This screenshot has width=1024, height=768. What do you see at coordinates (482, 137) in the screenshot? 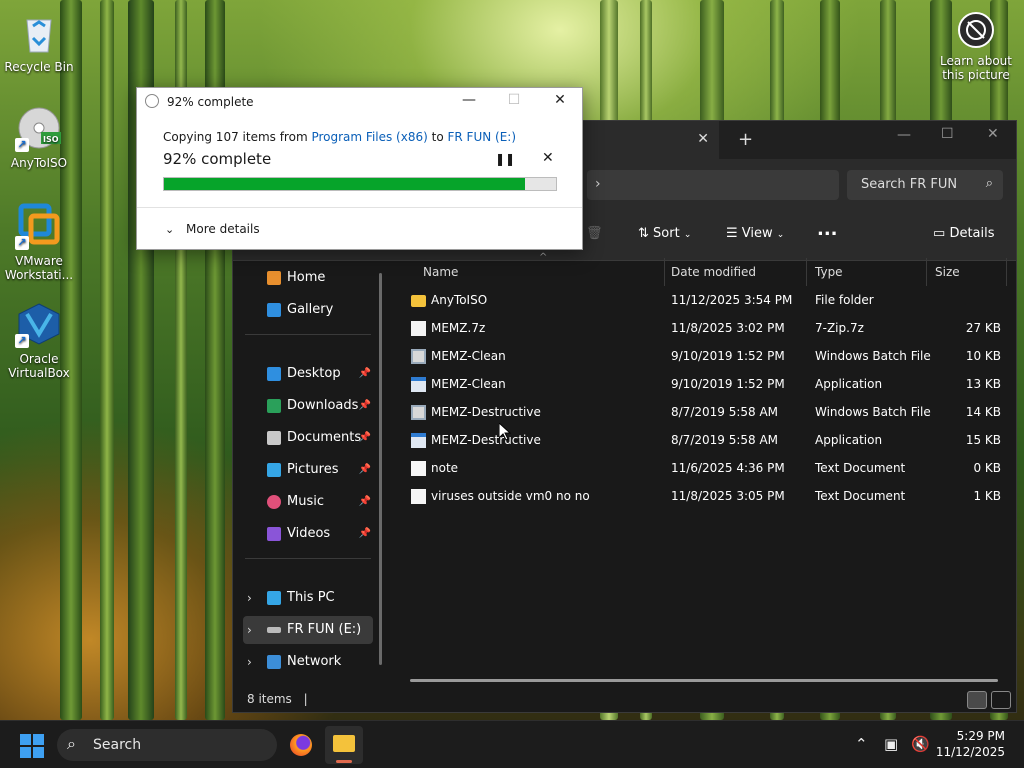
I see `destination-link: FR FUN (E:)` at bounding box center [482, 137].